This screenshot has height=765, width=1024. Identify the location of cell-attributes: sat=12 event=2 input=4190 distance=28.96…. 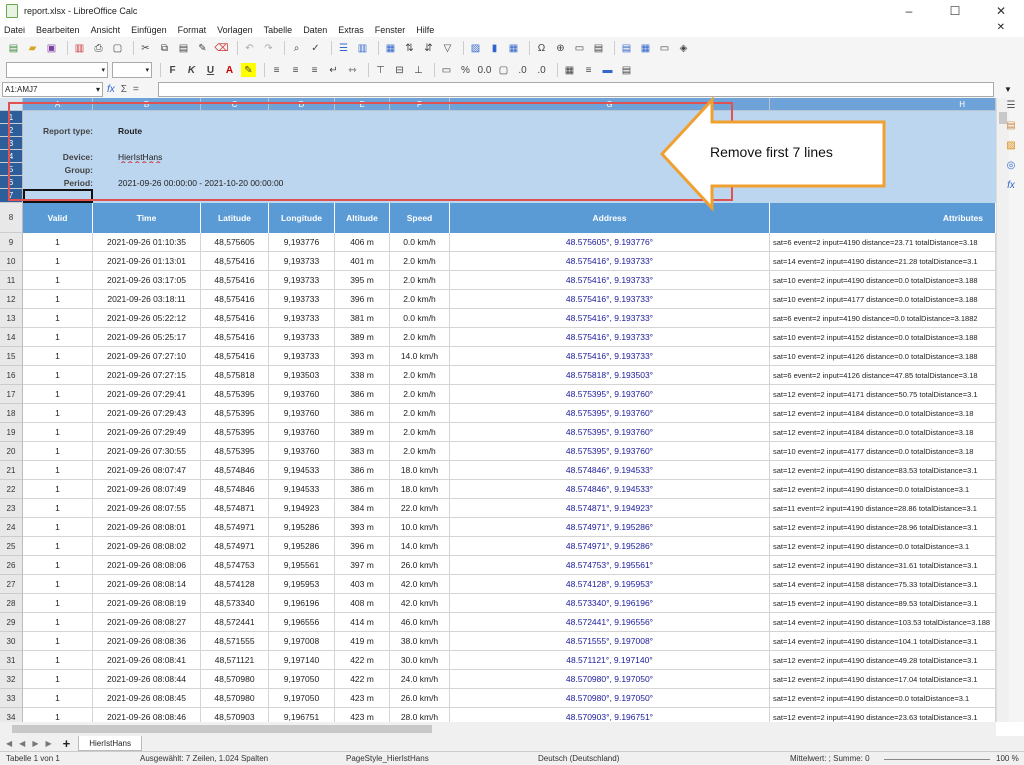
(883, 527).